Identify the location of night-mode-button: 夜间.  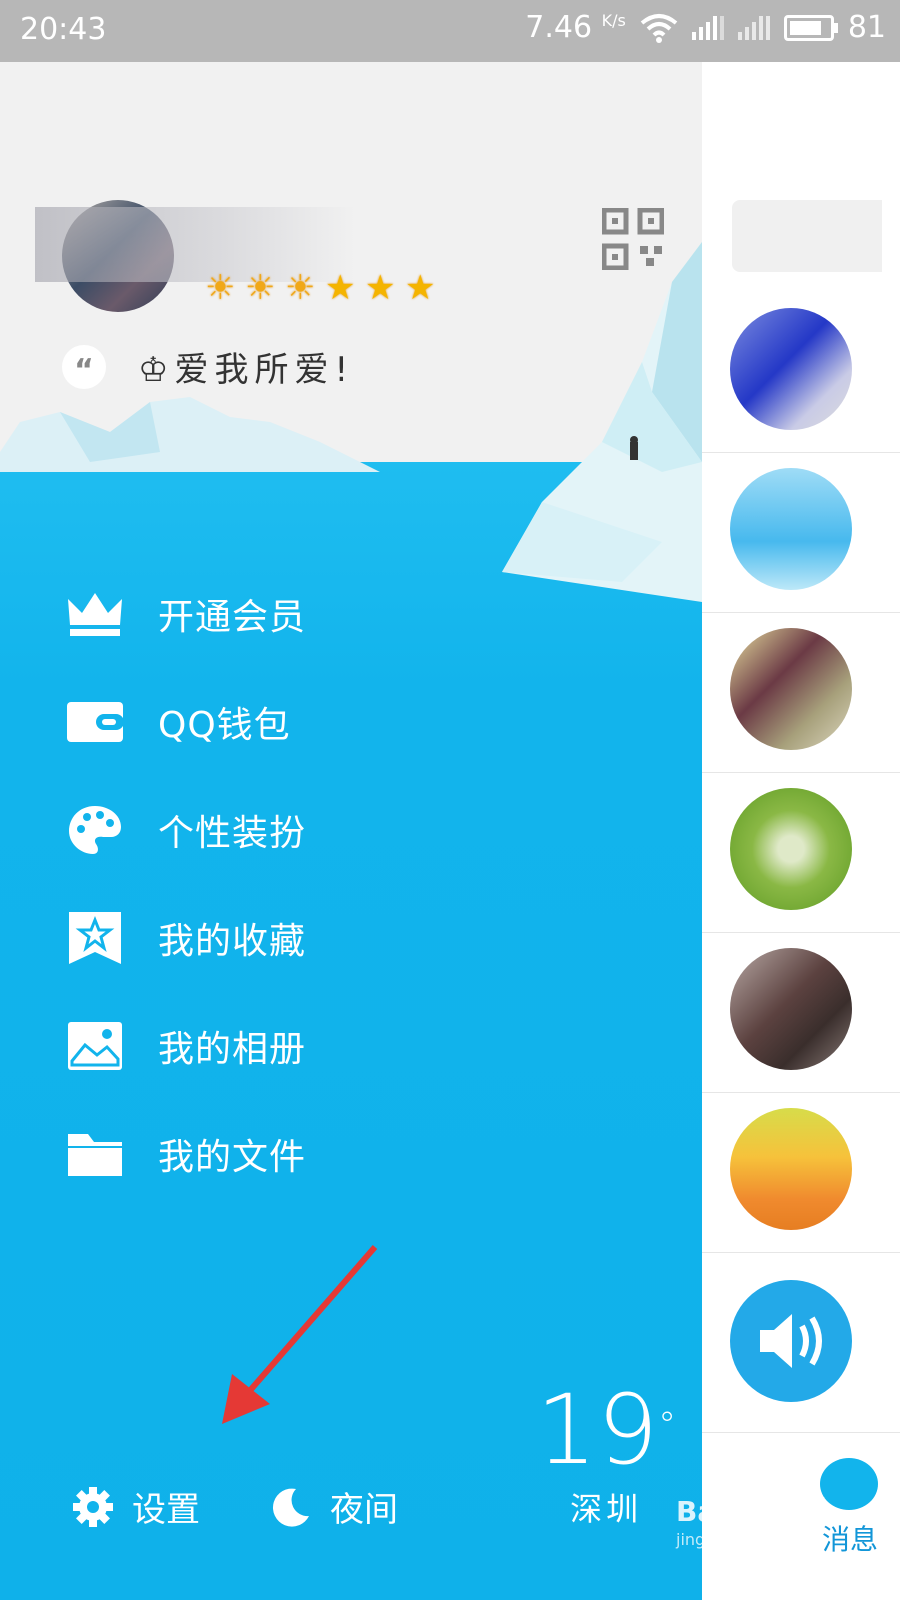
(334, 1506).